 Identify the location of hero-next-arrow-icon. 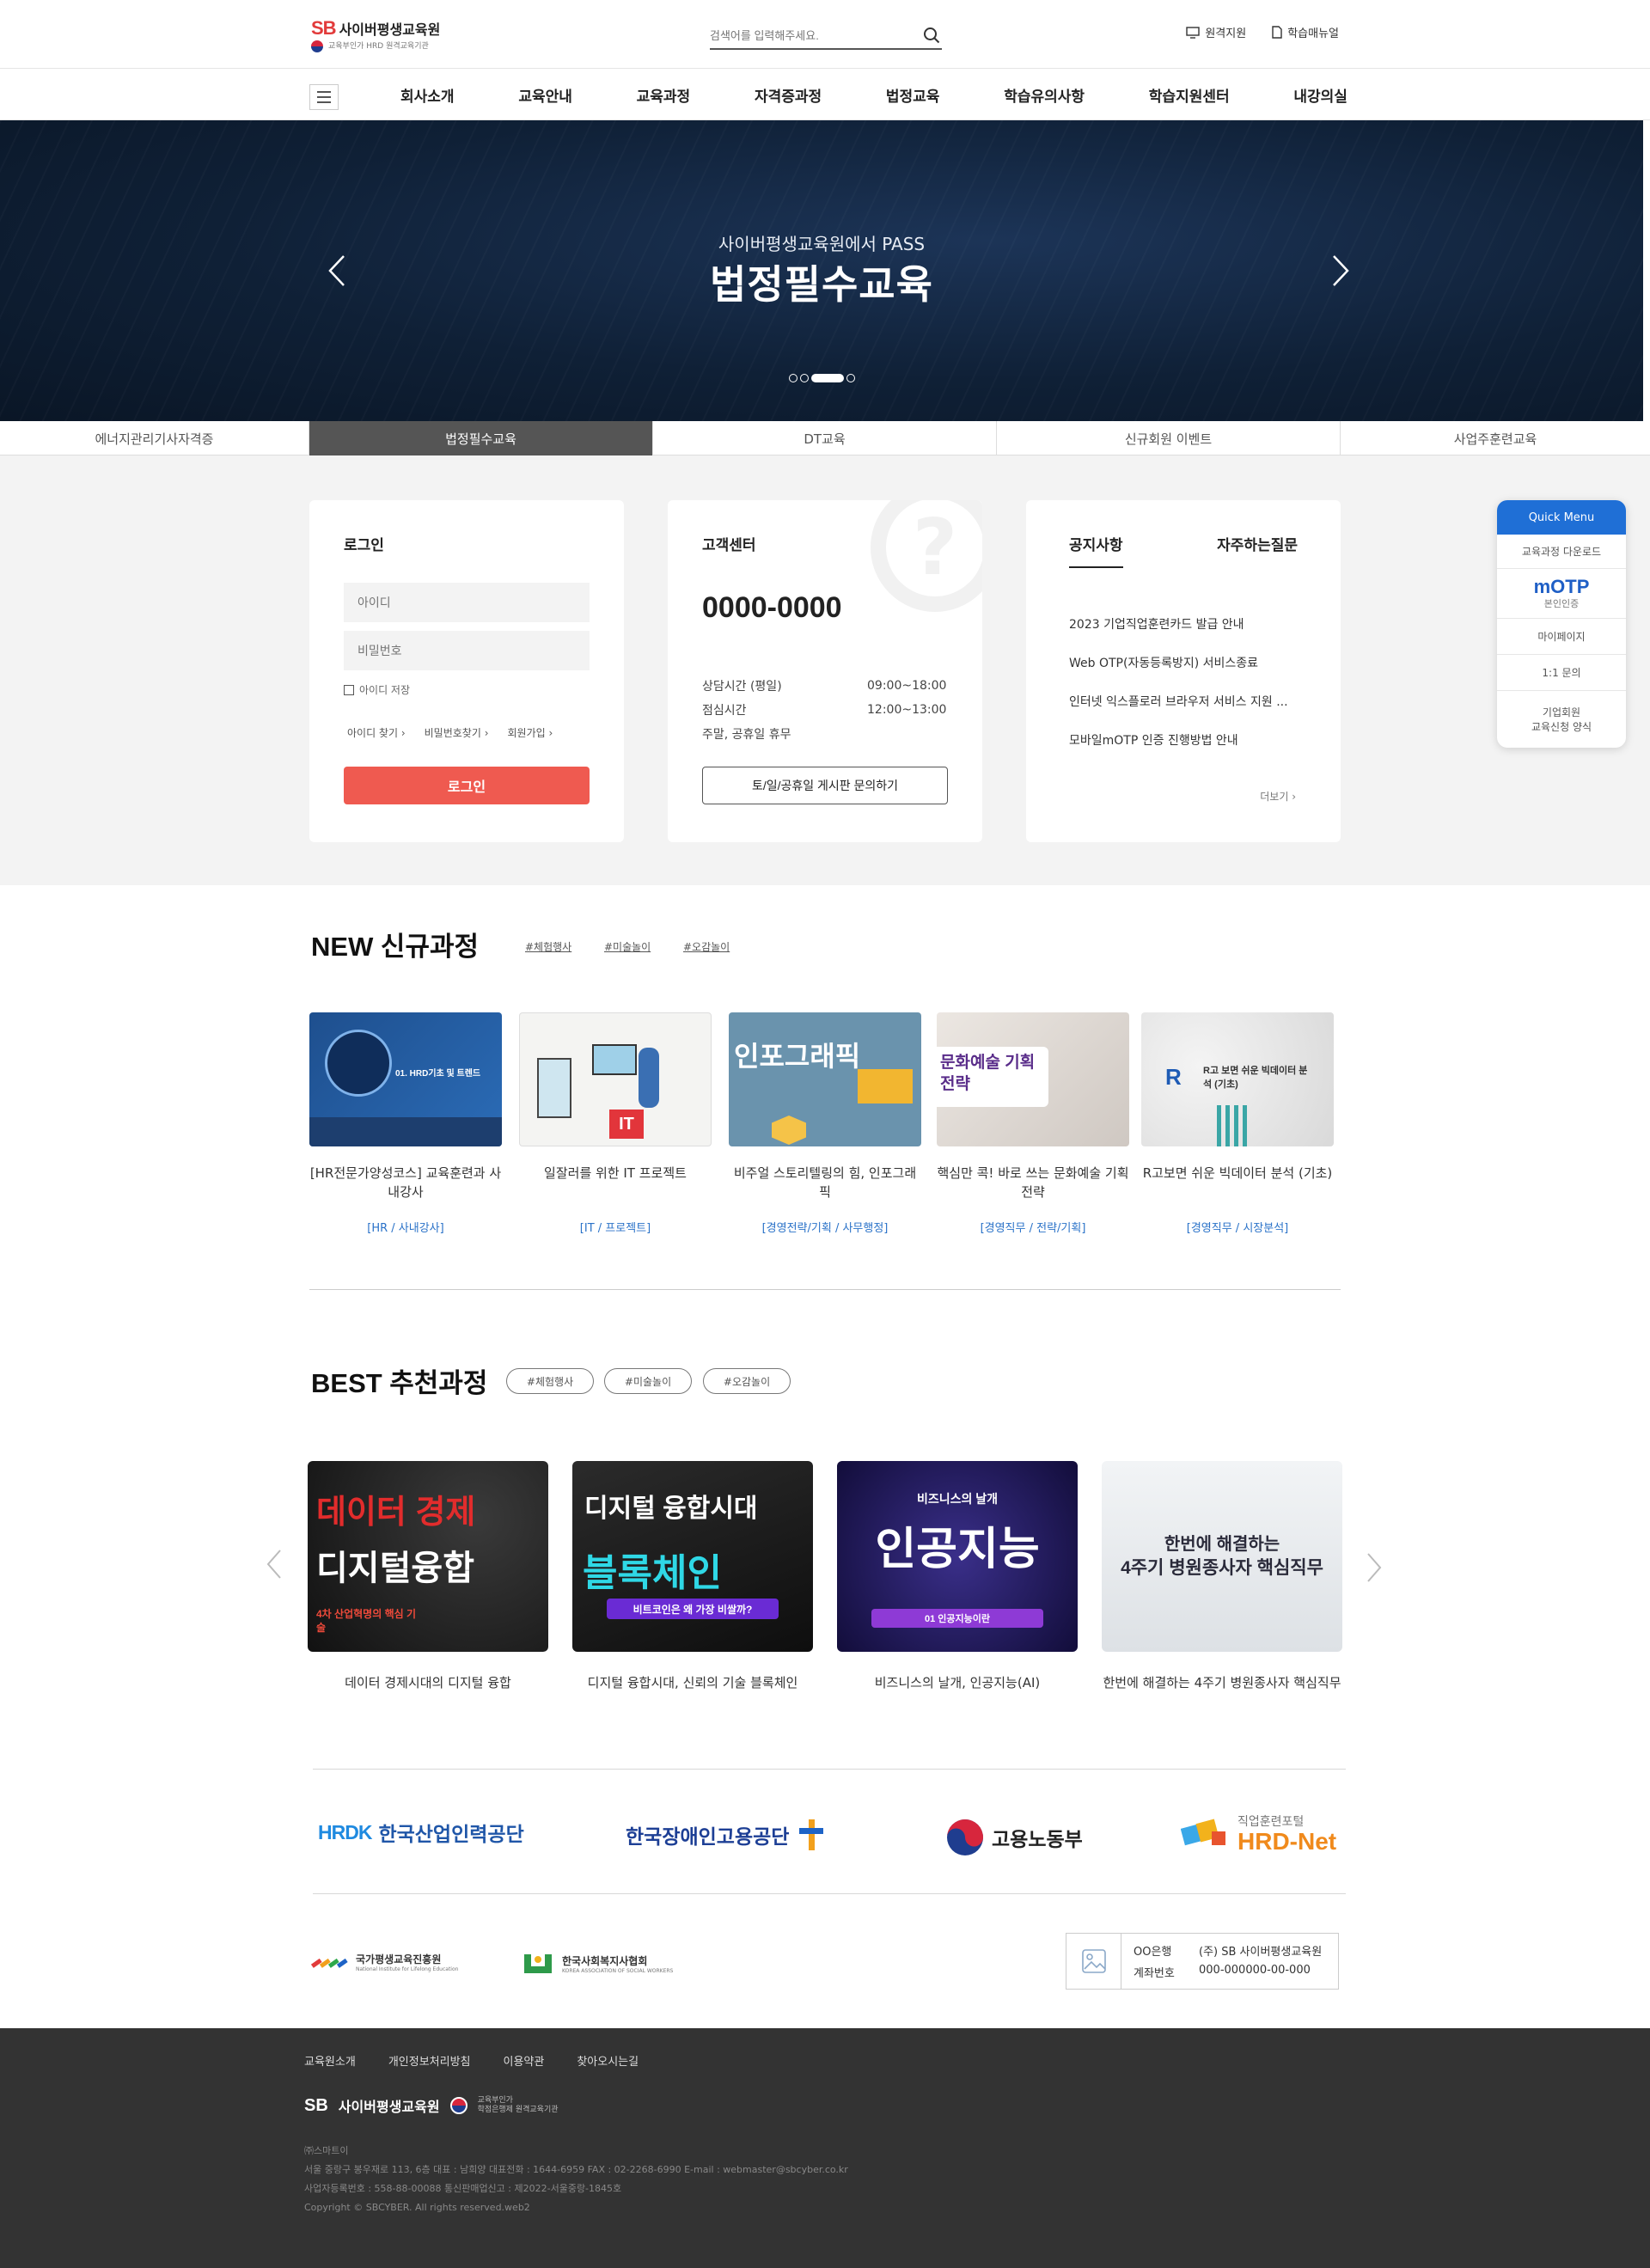
(1340, 271).